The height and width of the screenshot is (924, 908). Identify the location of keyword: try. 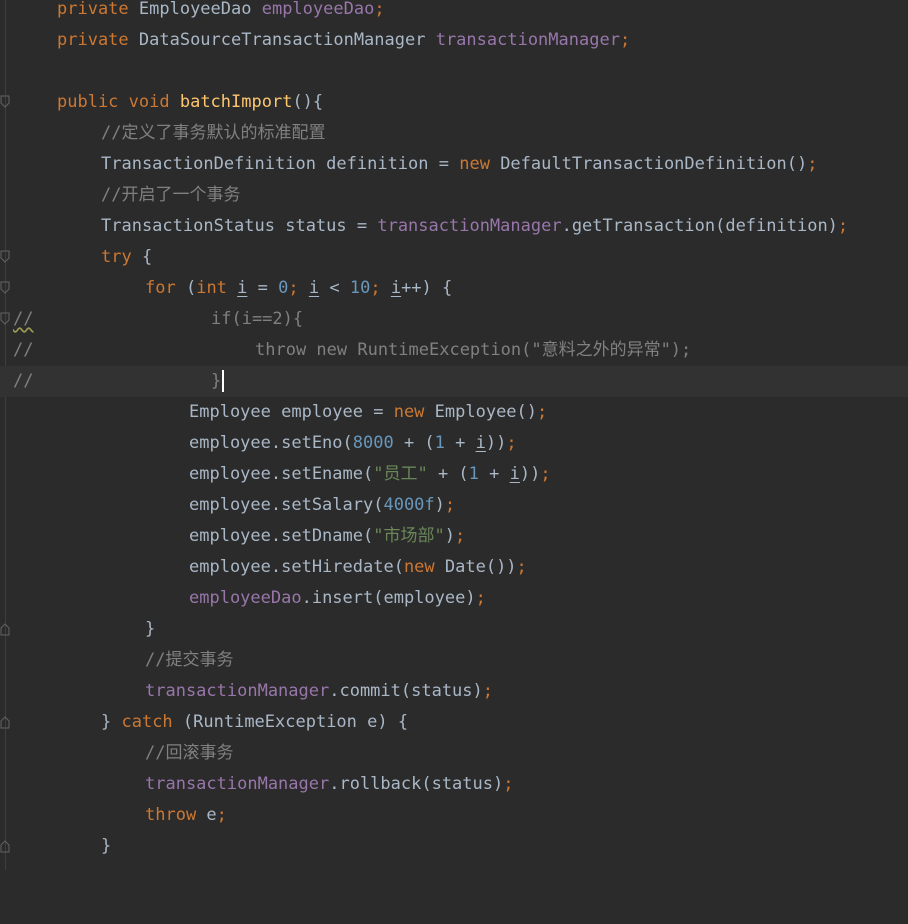
(116, 257).